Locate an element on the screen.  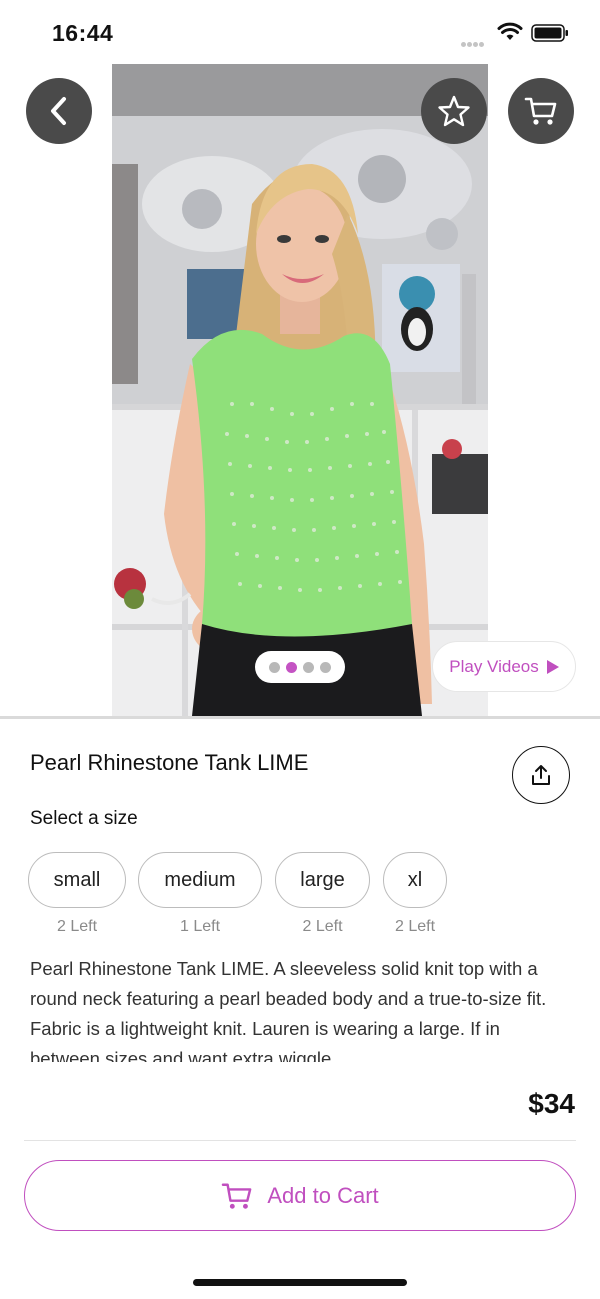
play-icon is located at coordinates (552, 666).